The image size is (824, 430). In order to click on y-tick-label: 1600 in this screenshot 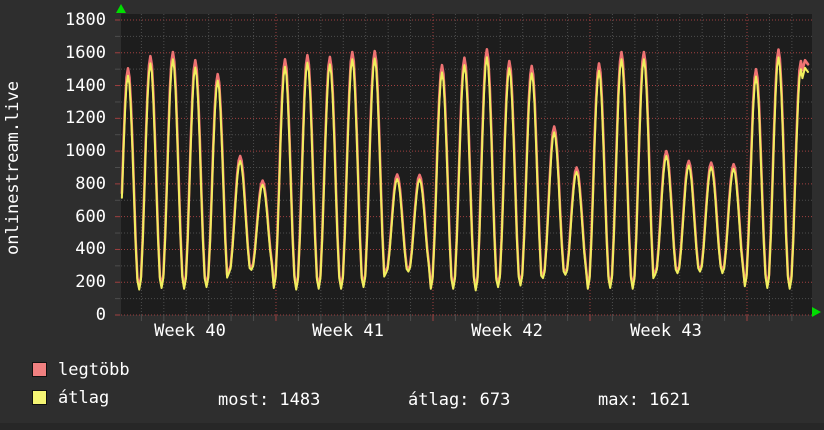, I will do `click(85, 52)`.